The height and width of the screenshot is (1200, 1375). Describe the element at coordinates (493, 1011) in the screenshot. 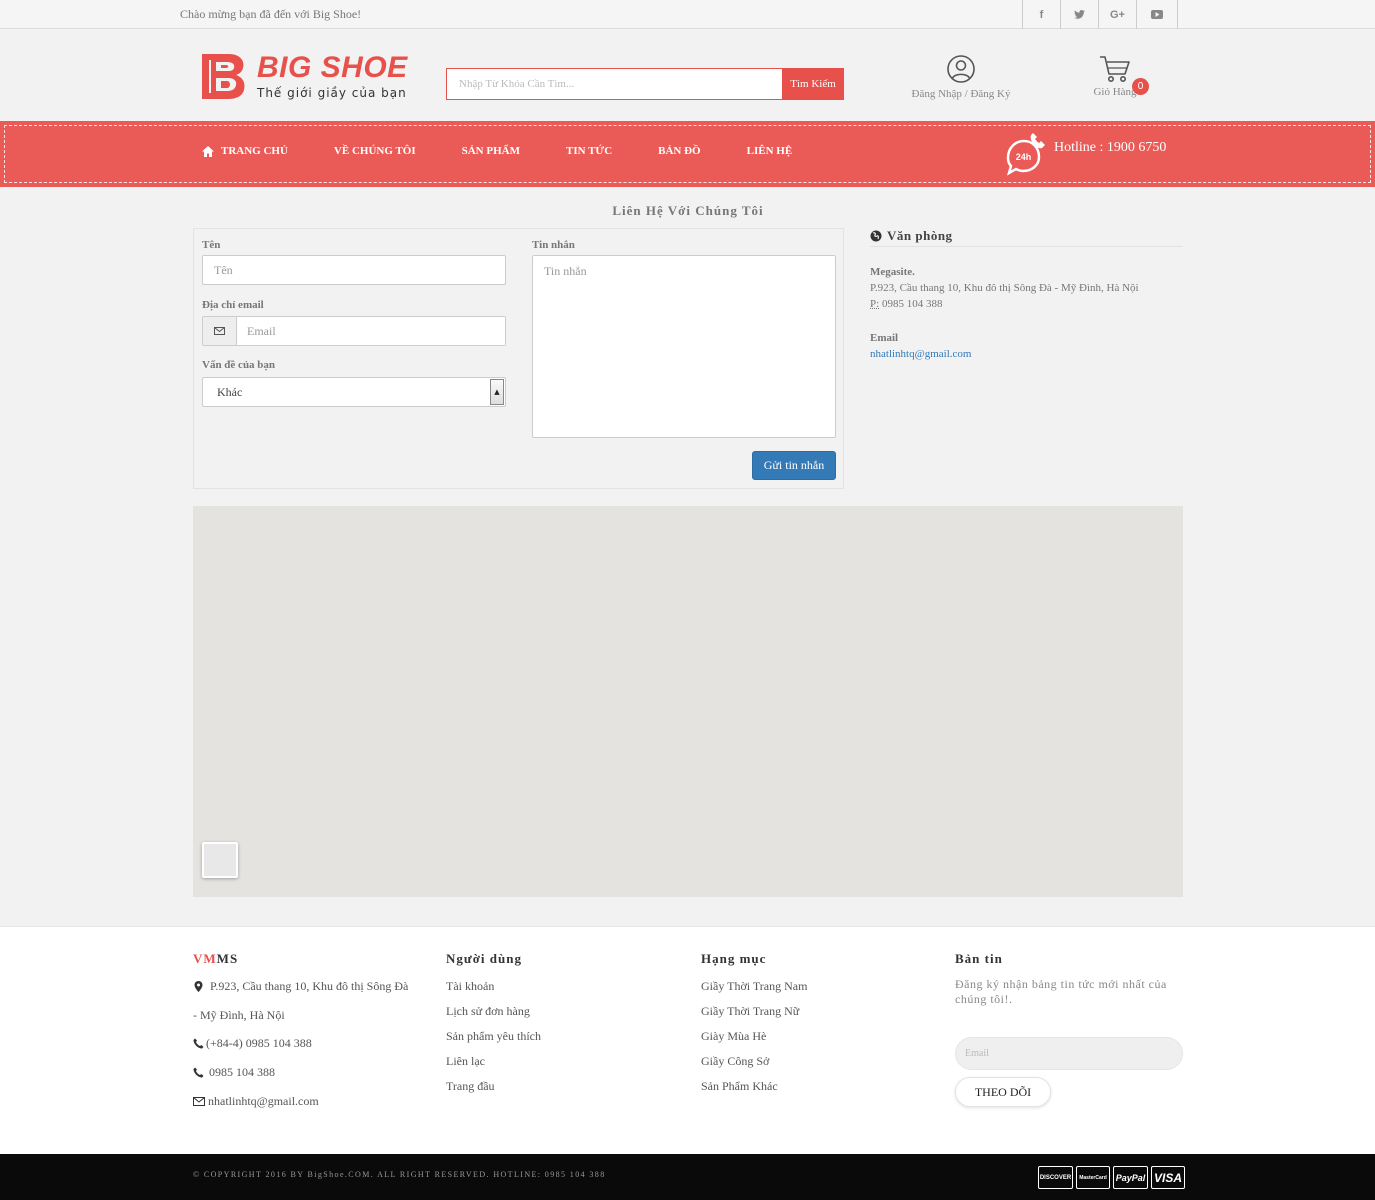

I see `footer-link-order-history: Lịch sử đơn hàng` at that location.